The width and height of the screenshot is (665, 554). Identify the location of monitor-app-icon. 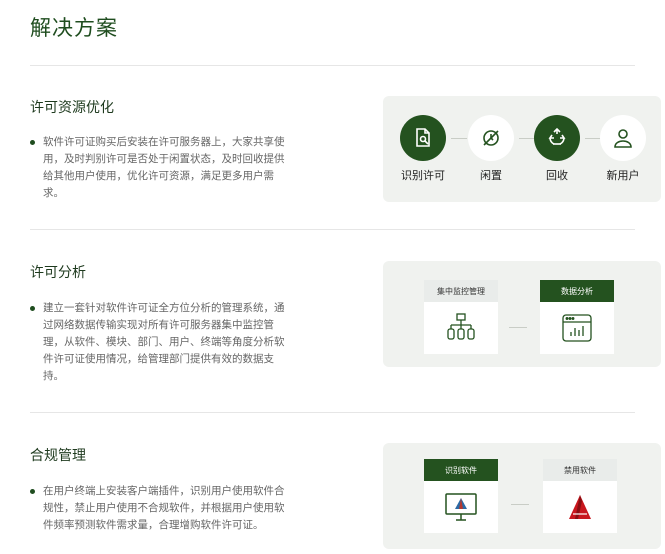
(461, 507).